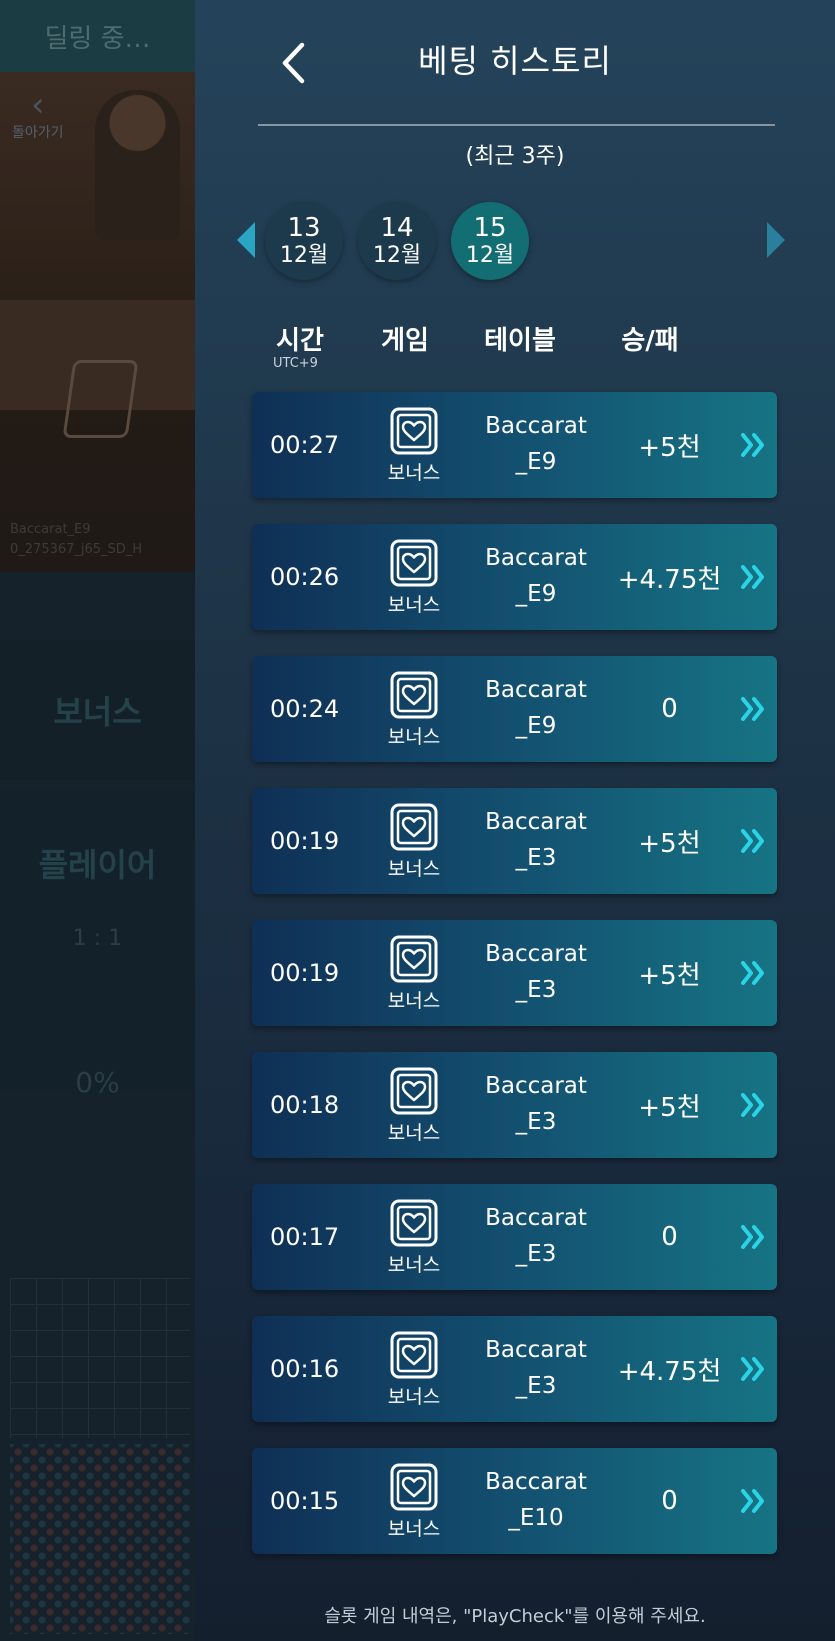 Image resolution: width=835 pixels, height=1641 pixels. What do you see at coordinates (514, 1105) in the screenshot?
I see `history-row: 00:18 보너스 Baccarat _E3 +5천` at bounding box center [514, 1105].